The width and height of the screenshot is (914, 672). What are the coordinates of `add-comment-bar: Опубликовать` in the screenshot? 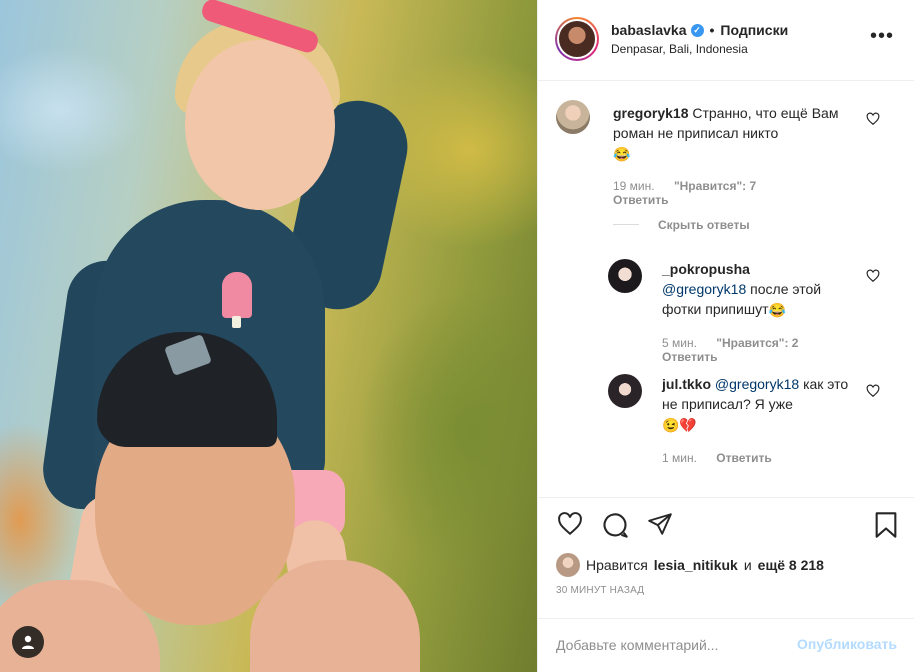 It's located at (726, 645).